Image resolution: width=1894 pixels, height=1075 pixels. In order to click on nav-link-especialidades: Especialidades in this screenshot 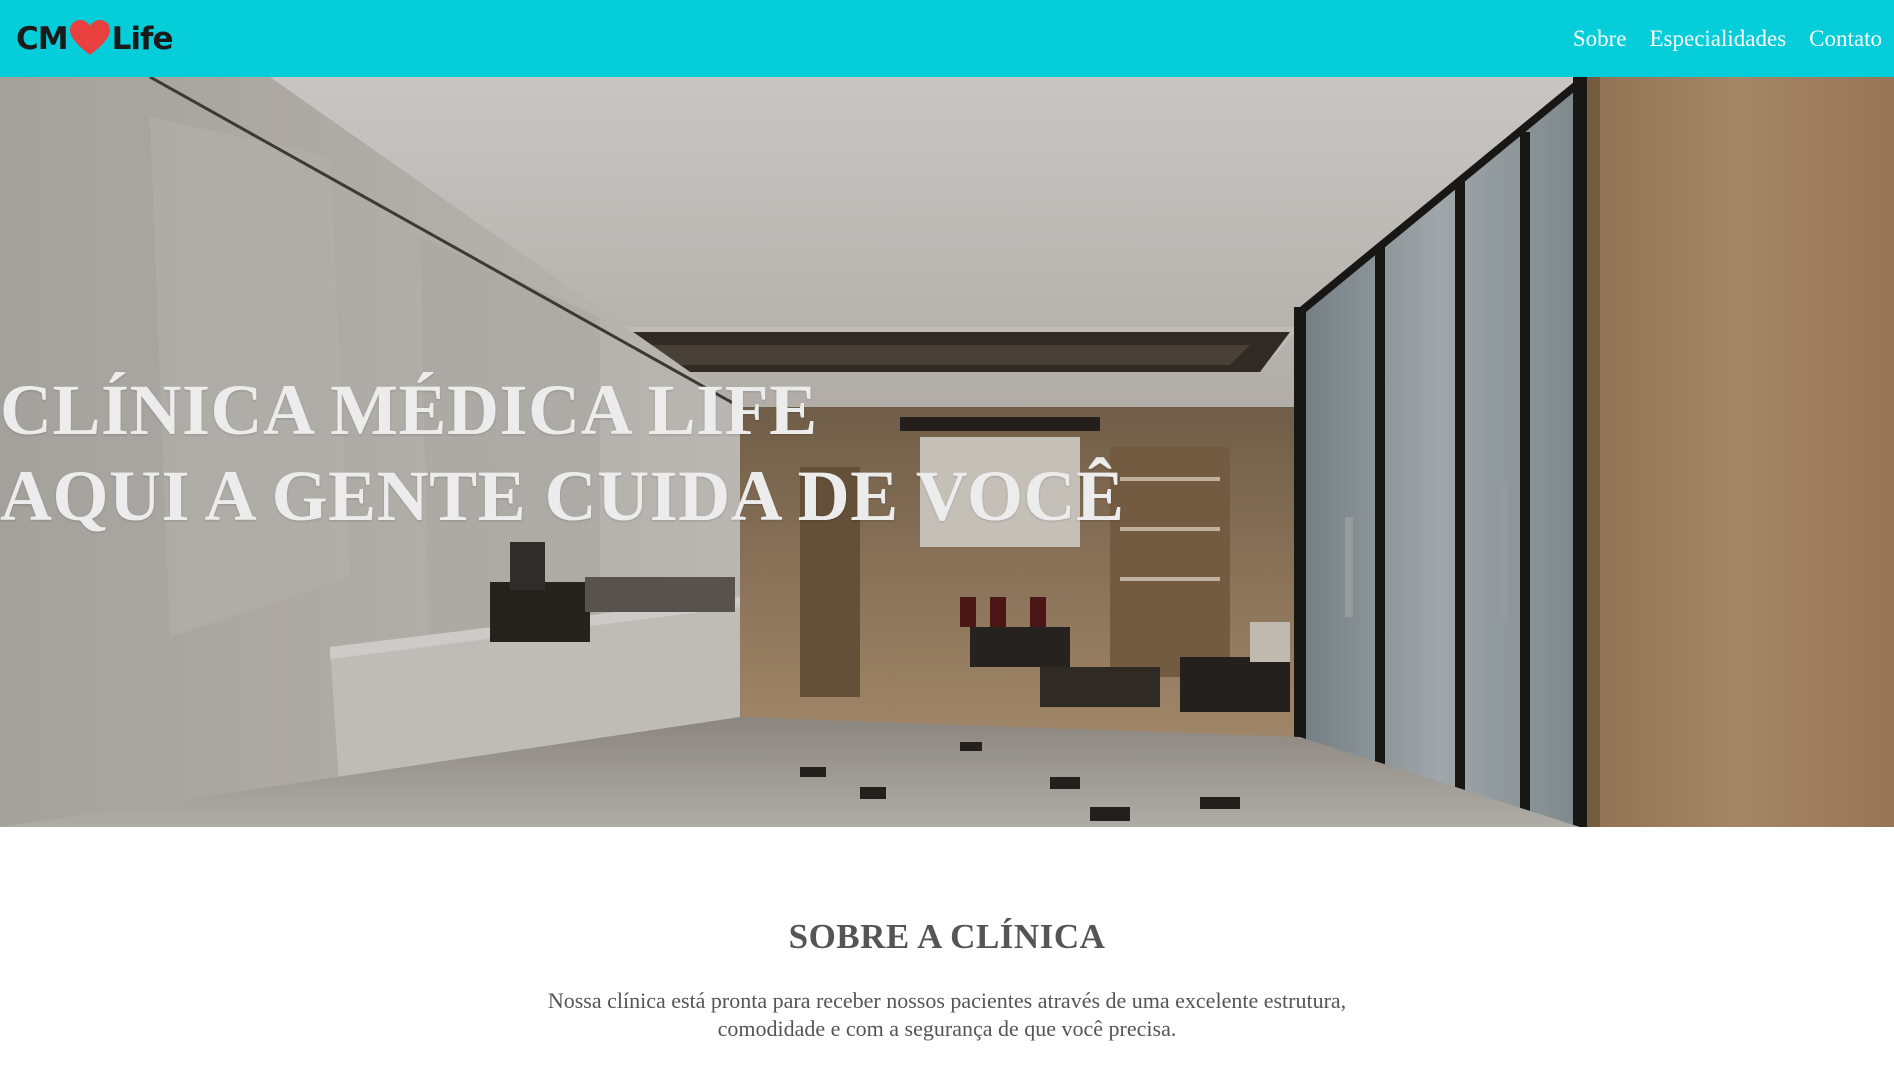, I will do `click(1717, 39)`.